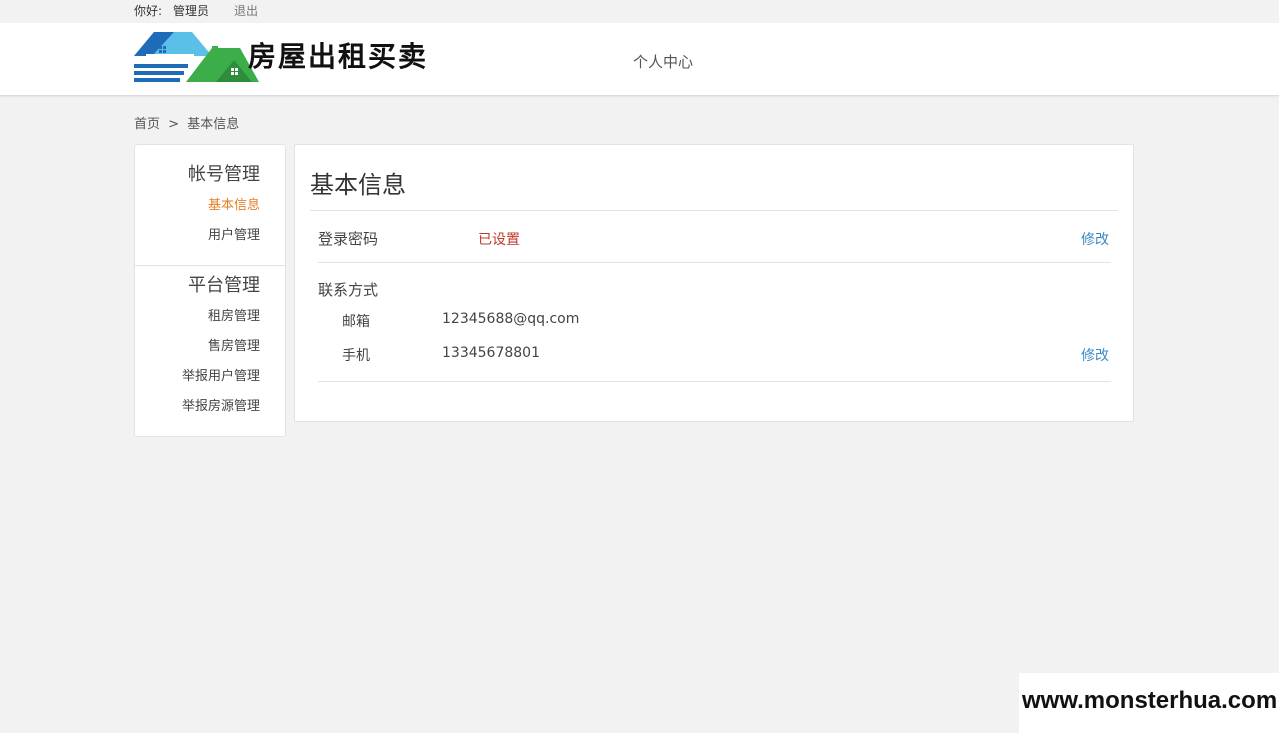 The height and width of the screenshot is (733, 1279). What do you see at coordinates (197, 407) in the screenshot?
I see `sidebar-item-report-house: 举报房源管理` at bounding box center [197, 407].